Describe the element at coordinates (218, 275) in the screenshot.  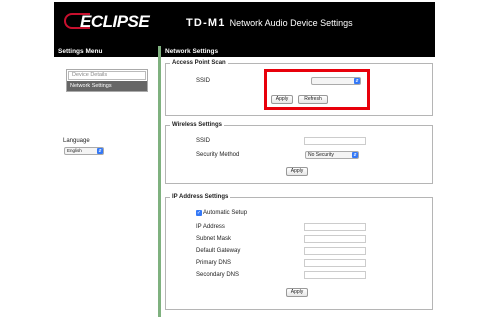
I see `secondary-dns-label: Secondary DNS` at that location.